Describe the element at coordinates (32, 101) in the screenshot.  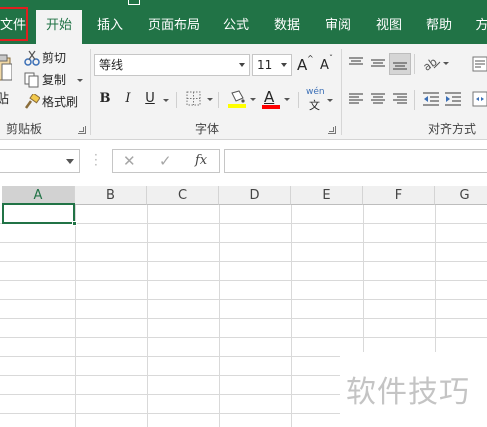
I see `paintbrush-icon` at that location.